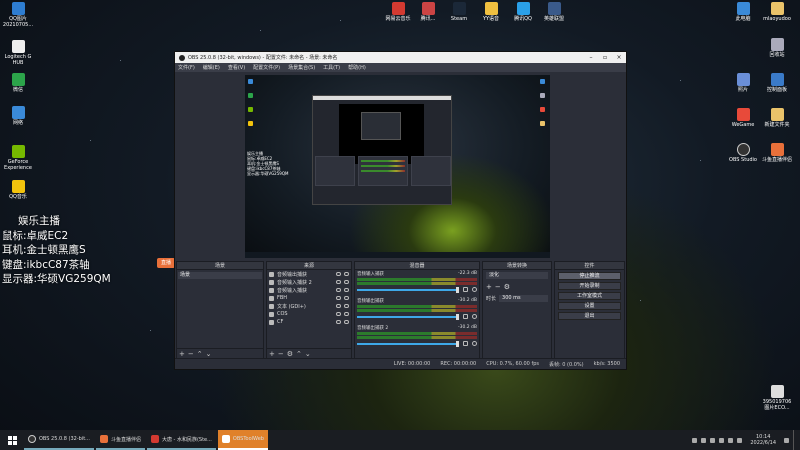  What do you see at coordinates (357, 67) in the screenshot?
I see `menu-help: 帮助(H)` at bounding box center [357, 67].